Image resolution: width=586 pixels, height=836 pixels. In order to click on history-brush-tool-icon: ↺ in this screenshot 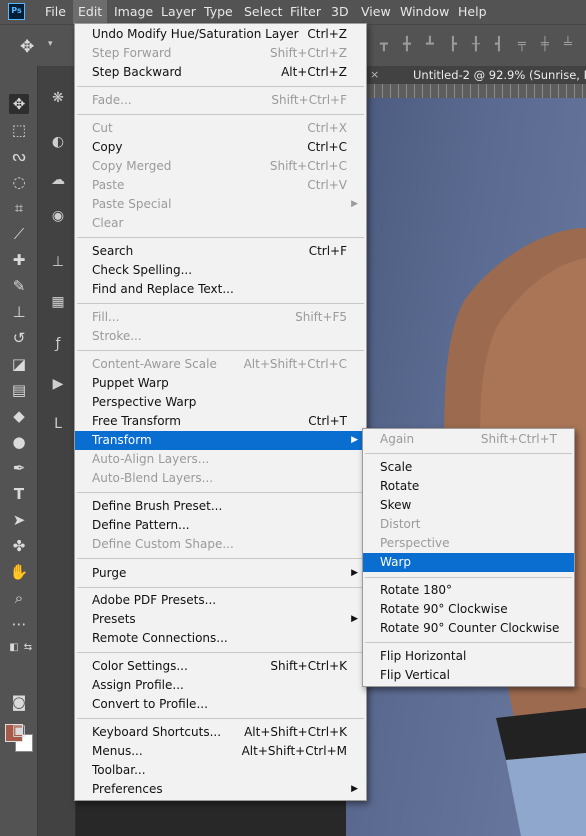, I will do `click(19, 338)`.